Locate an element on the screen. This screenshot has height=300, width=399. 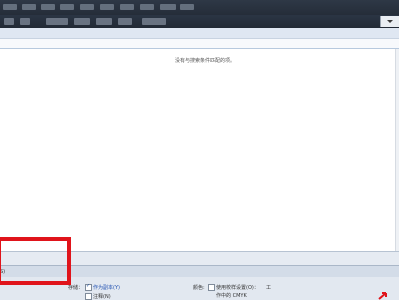
annotations-label: 注释(N) is located at coordinates (102, 296).